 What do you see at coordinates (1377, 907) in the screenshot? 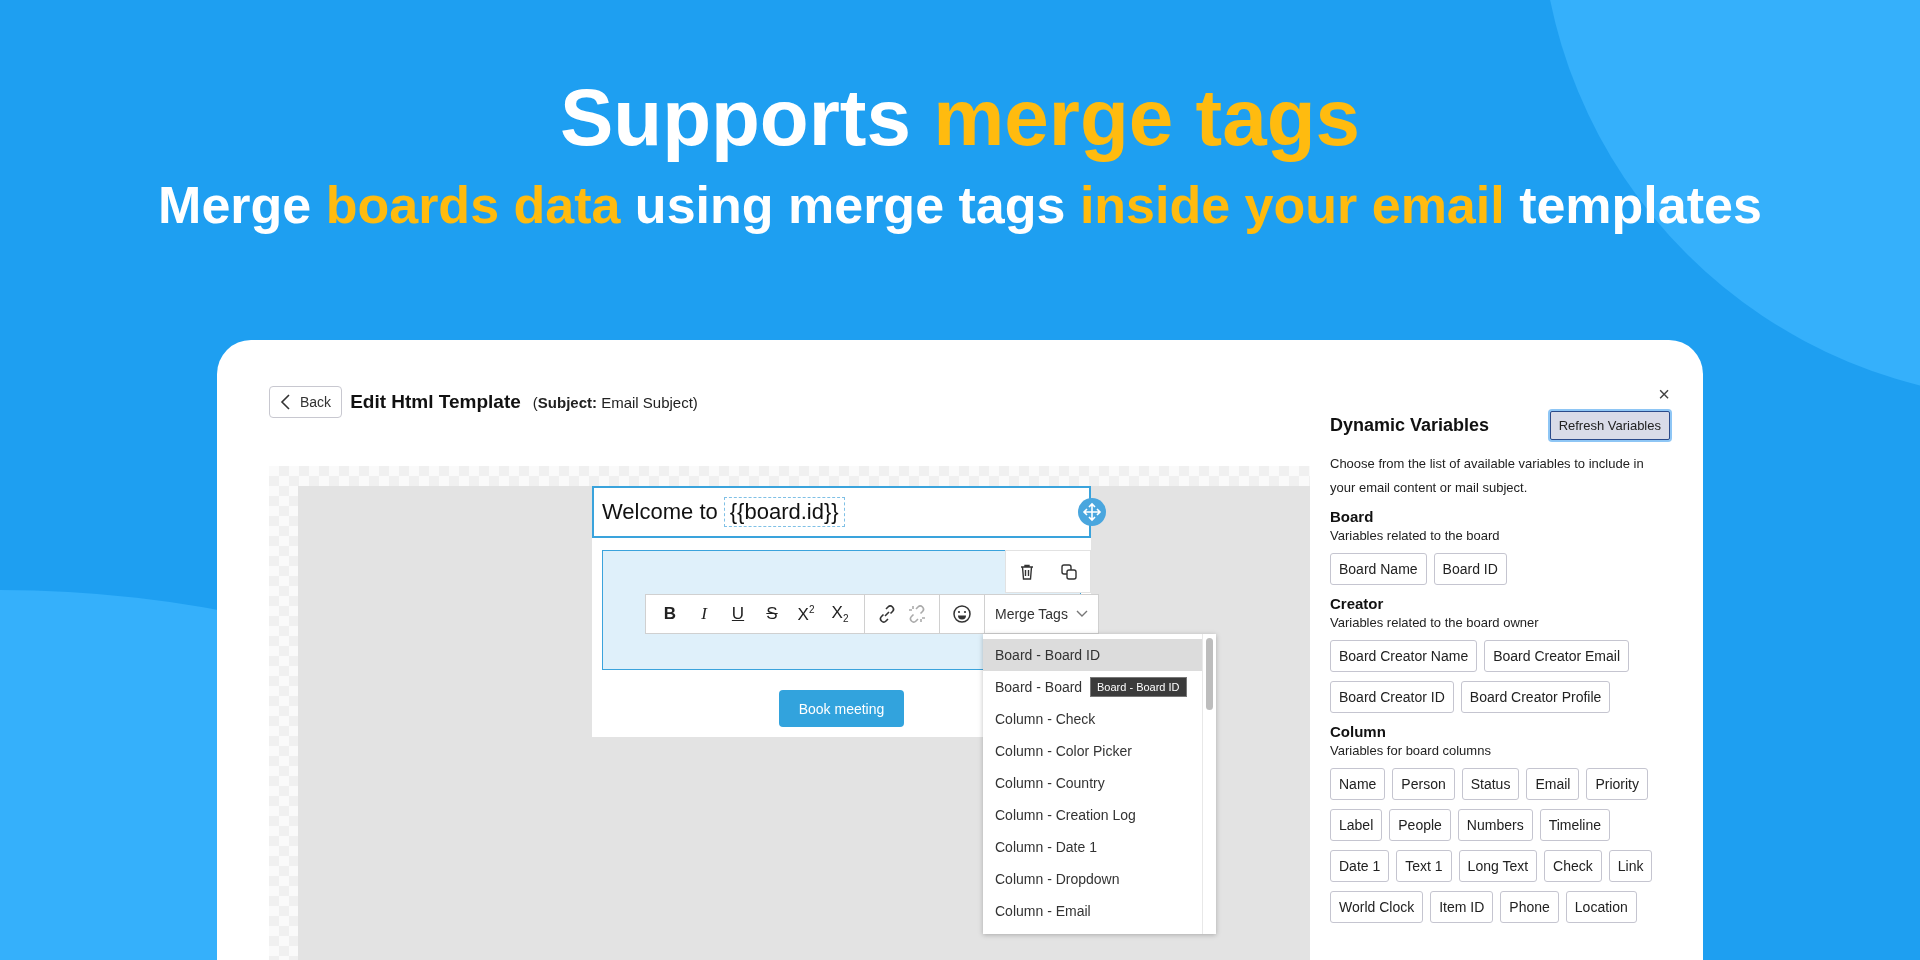
I see `variable-chip: World Clock` at bounding box center [1377, 907].